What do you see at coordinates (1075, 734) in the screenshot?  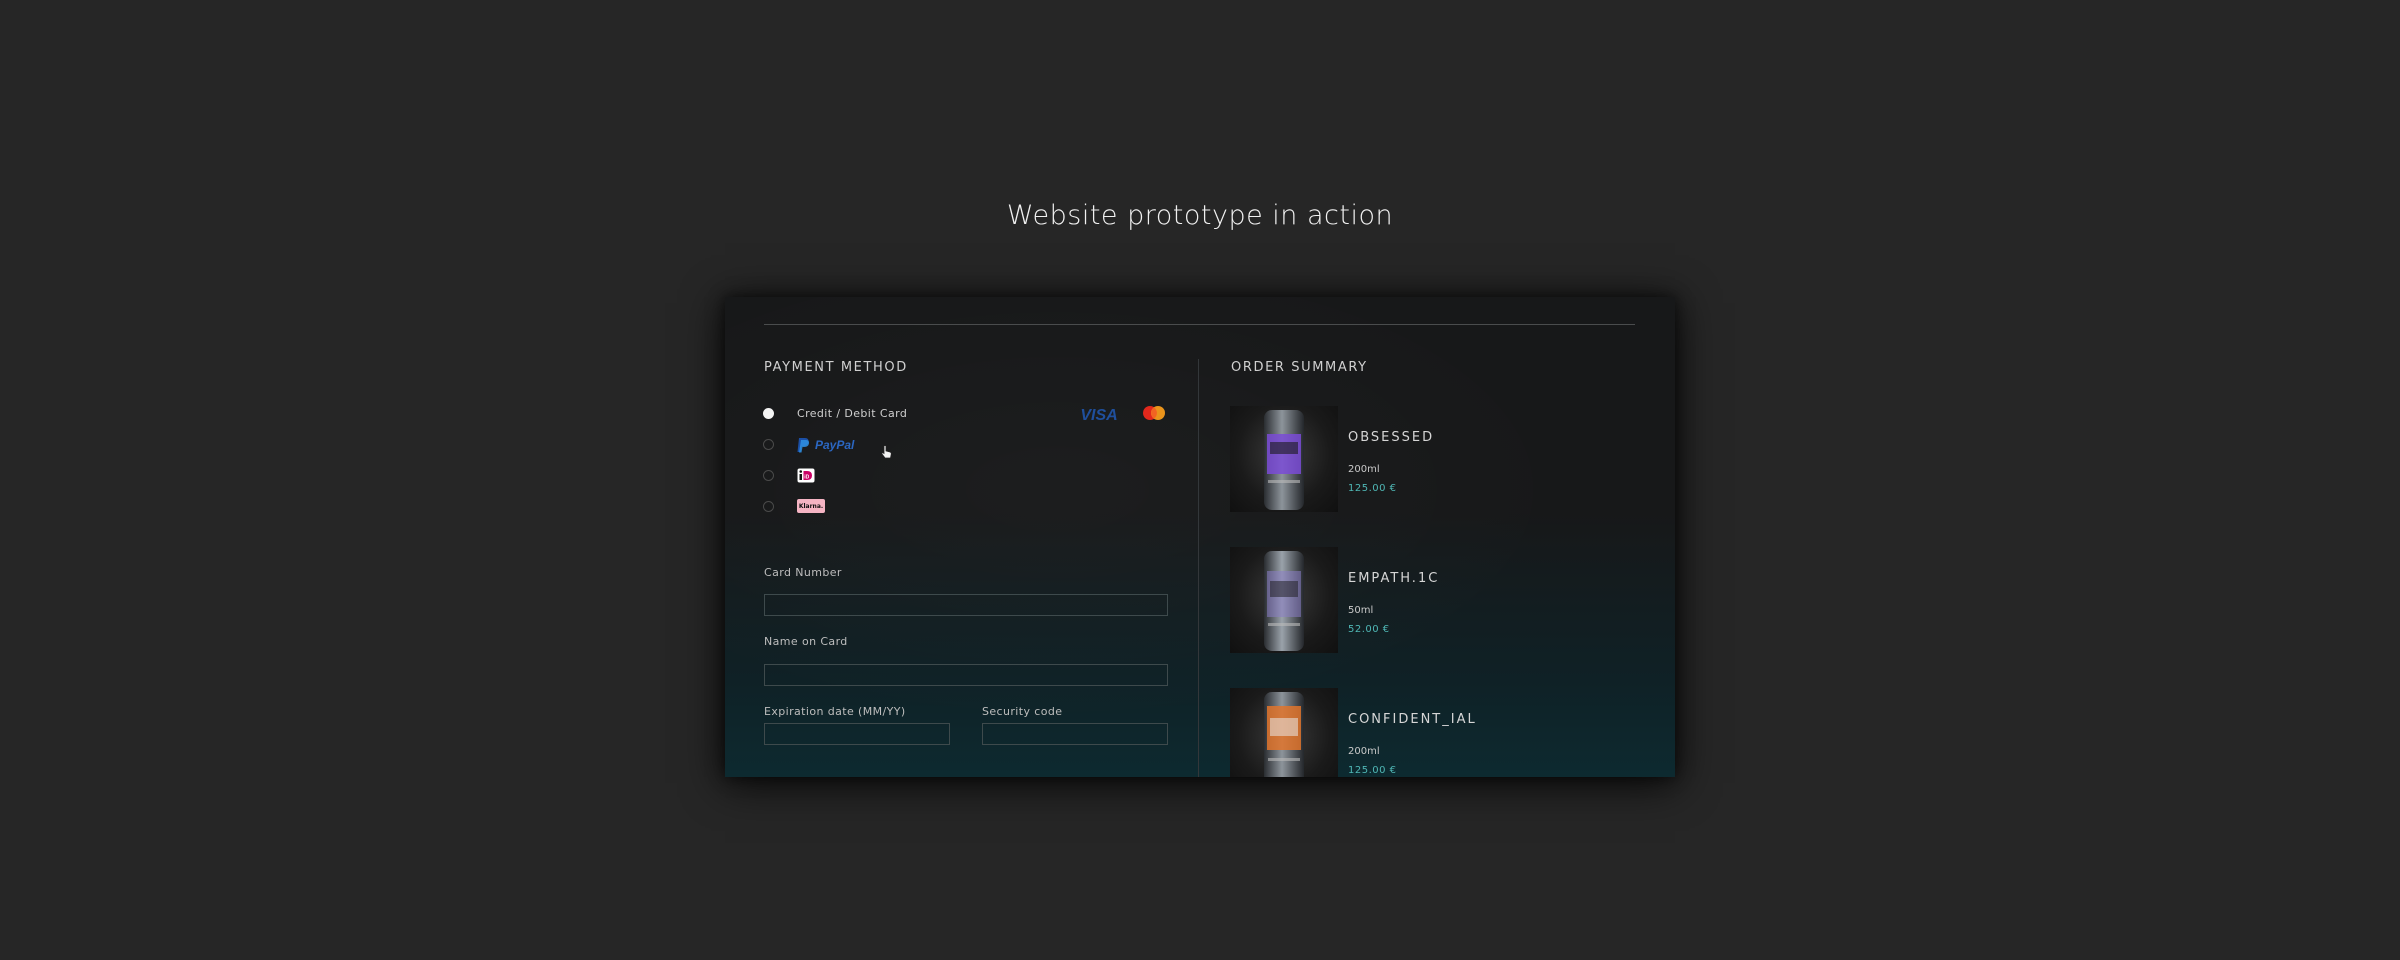 I see `security-code-input` at bounding box center [1075, 734].